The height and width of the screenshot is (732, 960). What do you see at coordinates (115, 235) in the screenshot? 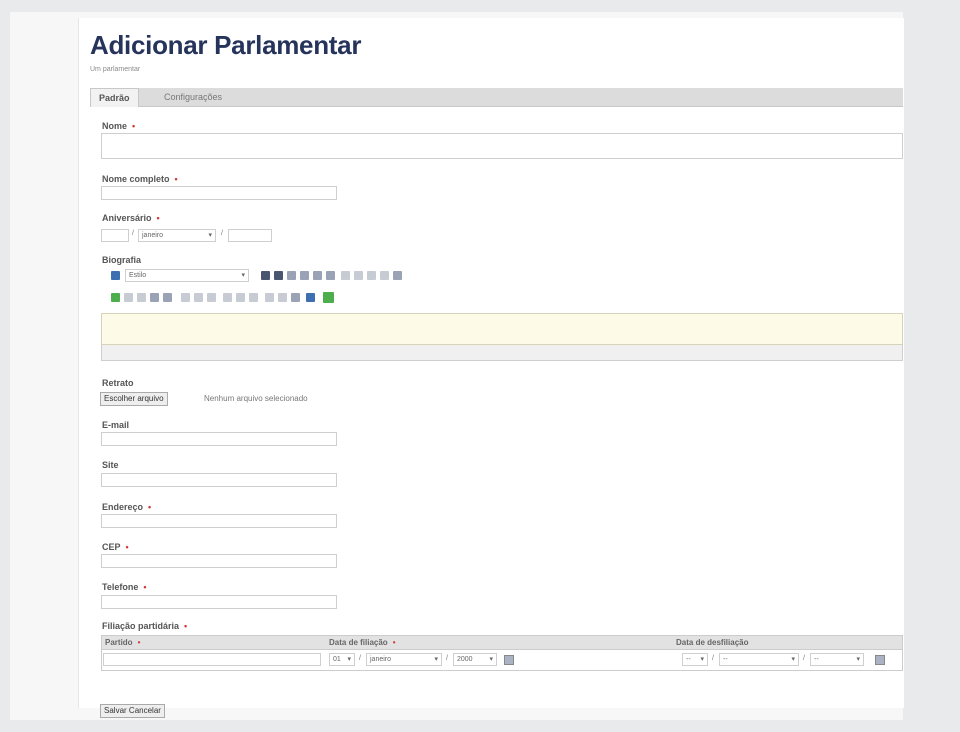
I see `aniversario-day-input` at bounding box center [115, 235].